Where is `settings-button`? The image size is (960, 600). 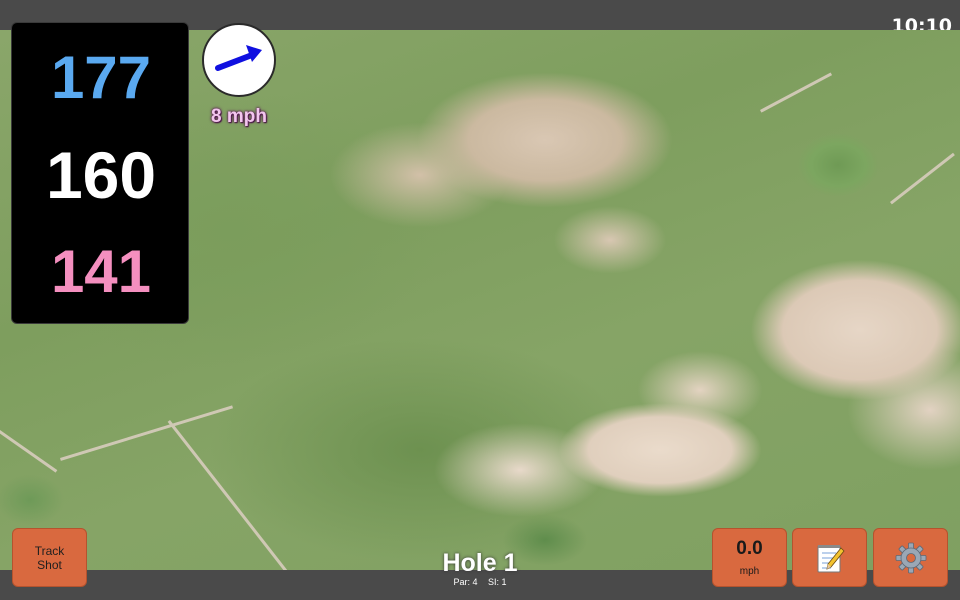 settings-button is located at coordinates (910, 557).